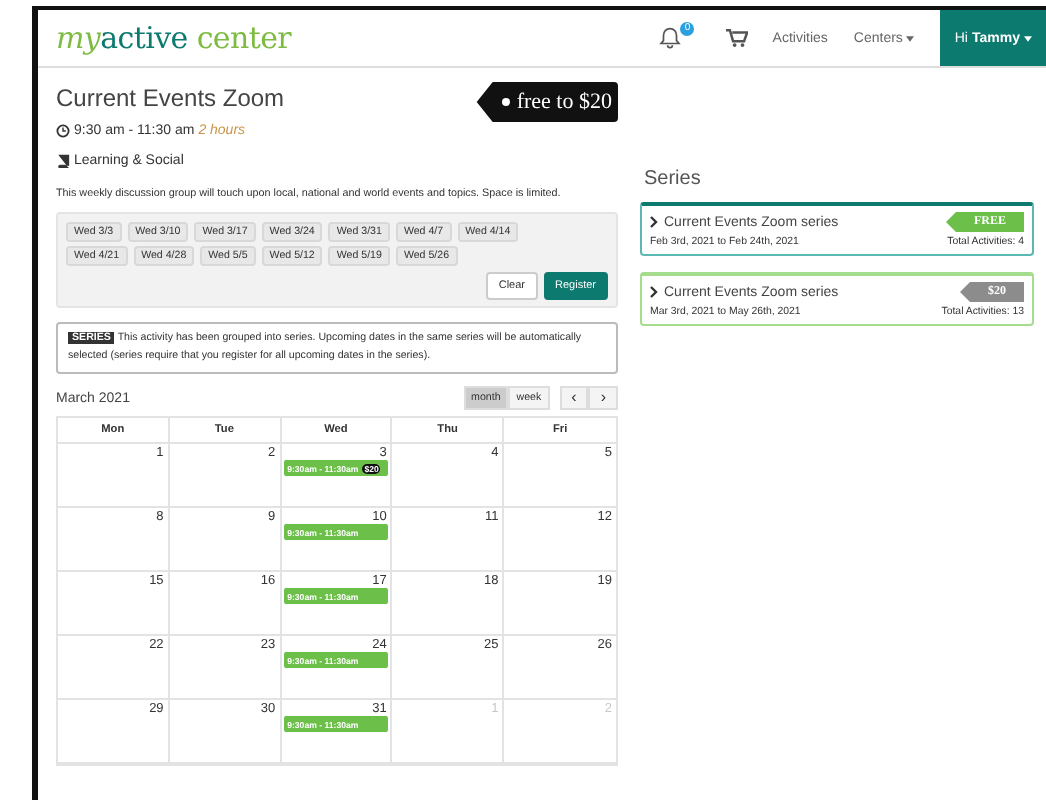 This screenshot has width=1046, height=804. I want to click on clock-icon, so click(63, 131).